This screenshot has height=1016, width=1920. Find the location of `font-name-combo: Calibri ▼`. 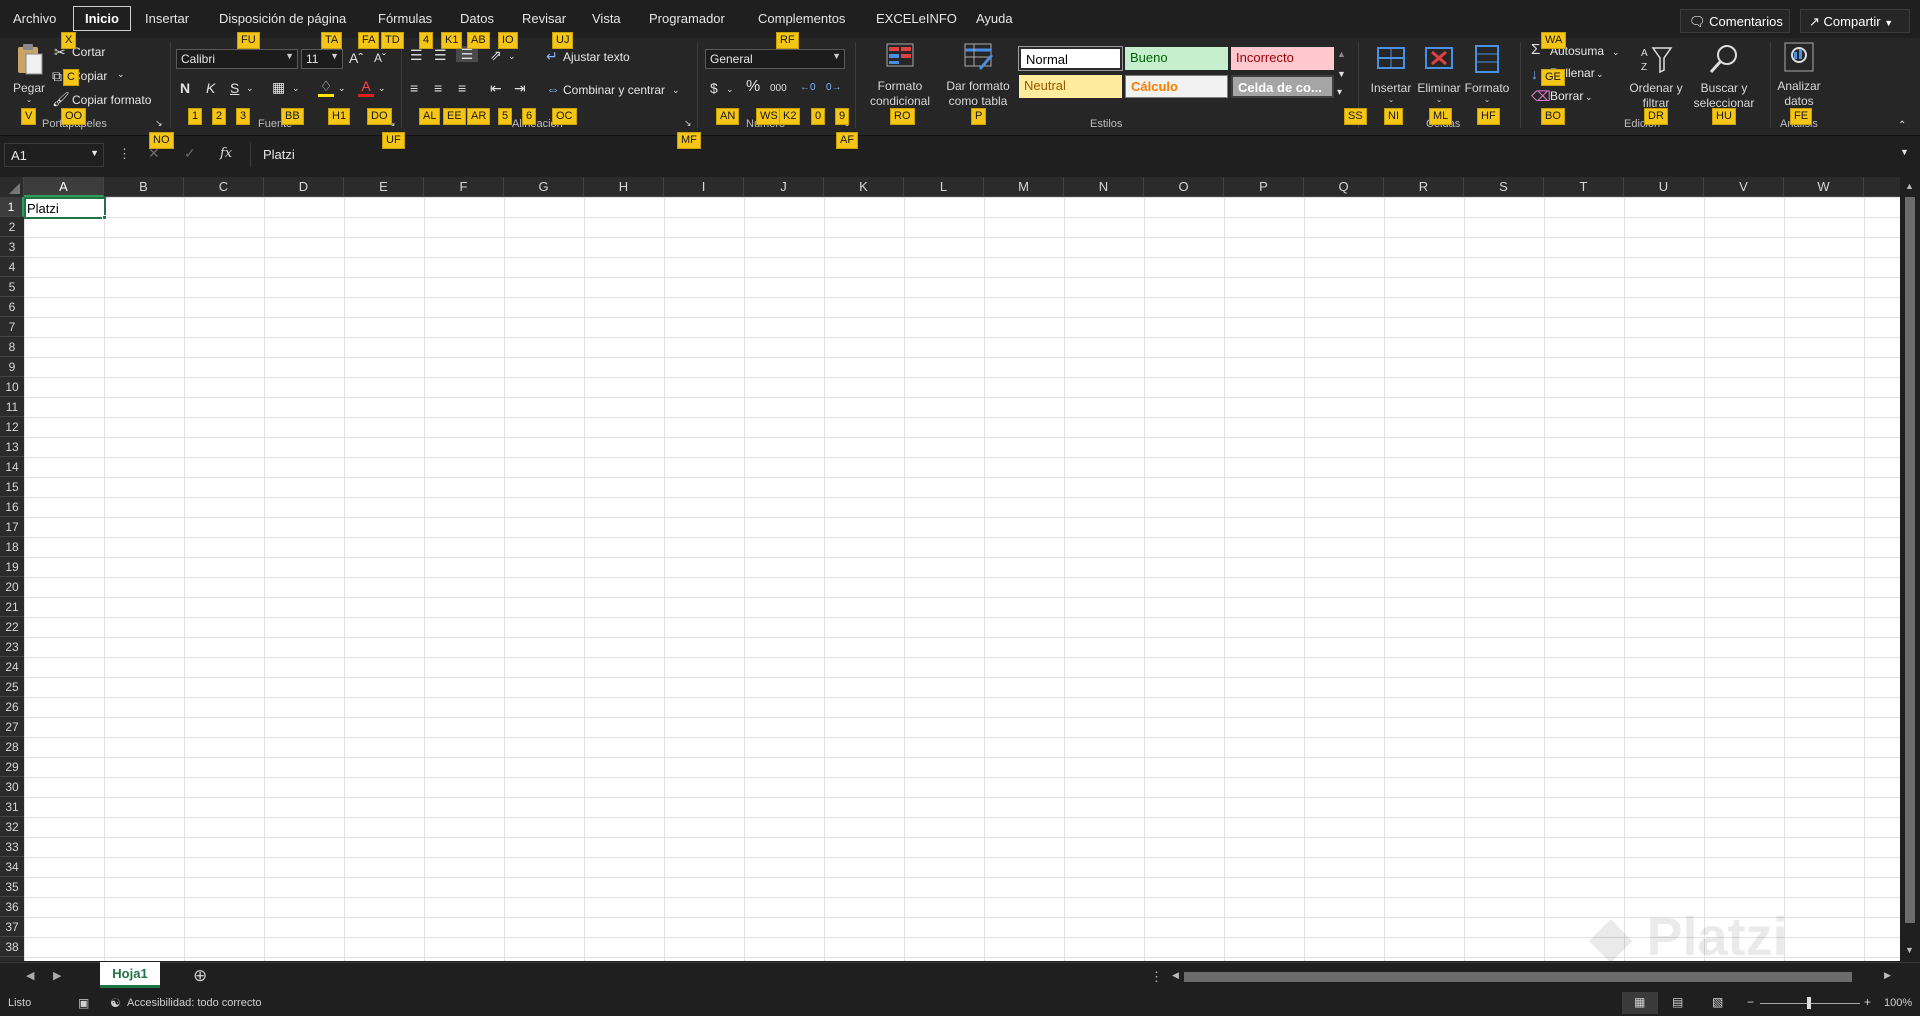

font-name-combo: Calibri ▼ is located at coordinates (237, 59).